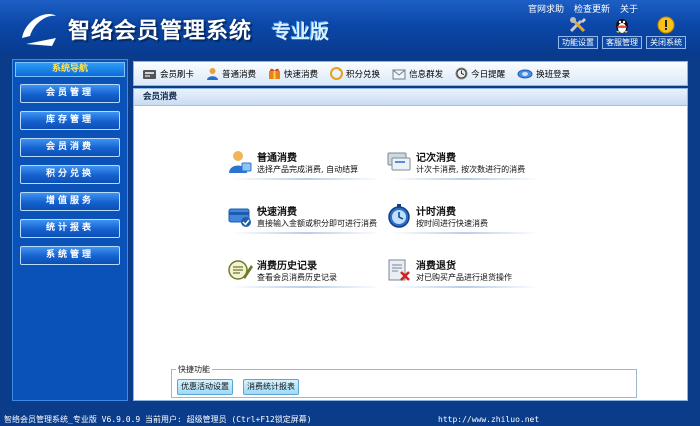  What do you see at coordinates (592, 8) in the screenshot?
I see `check-update-link: 检查更新` at bounding box center [592, 8].